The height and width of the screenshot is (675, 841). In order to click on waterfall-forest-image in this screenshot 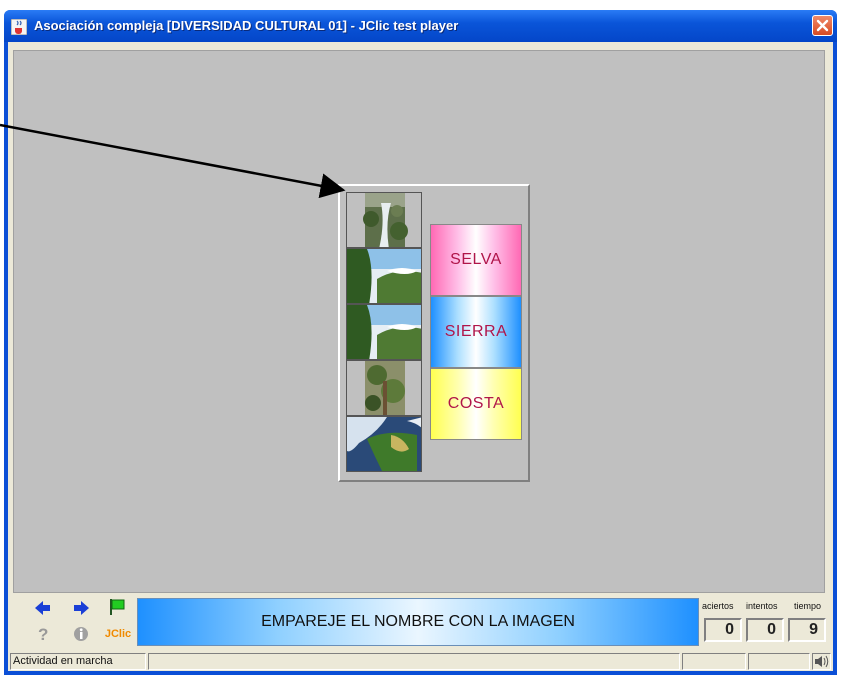, I will do `click(384, 220)`.